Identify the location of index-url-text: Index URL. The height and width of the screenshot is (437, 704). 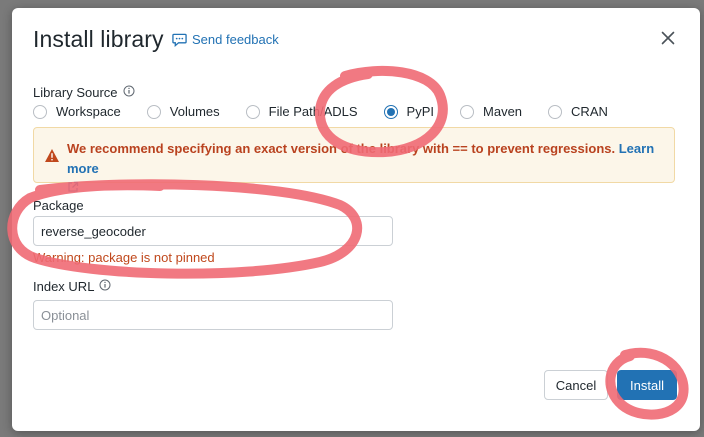
(64, 286).